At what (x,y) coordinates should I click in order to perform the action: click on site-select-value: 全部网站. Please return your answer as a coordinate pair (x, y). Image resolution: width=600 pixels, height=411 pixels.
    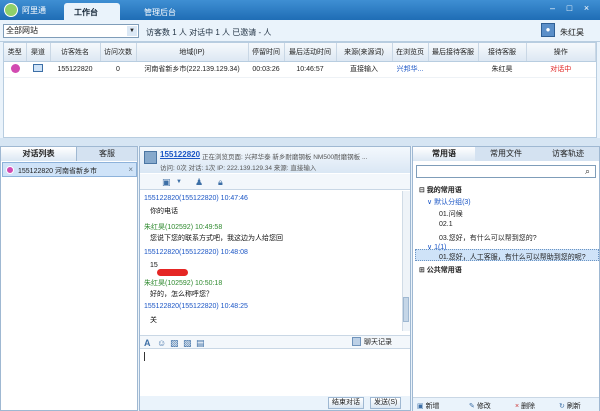
    Looking at the image, I should click on (22, 30).